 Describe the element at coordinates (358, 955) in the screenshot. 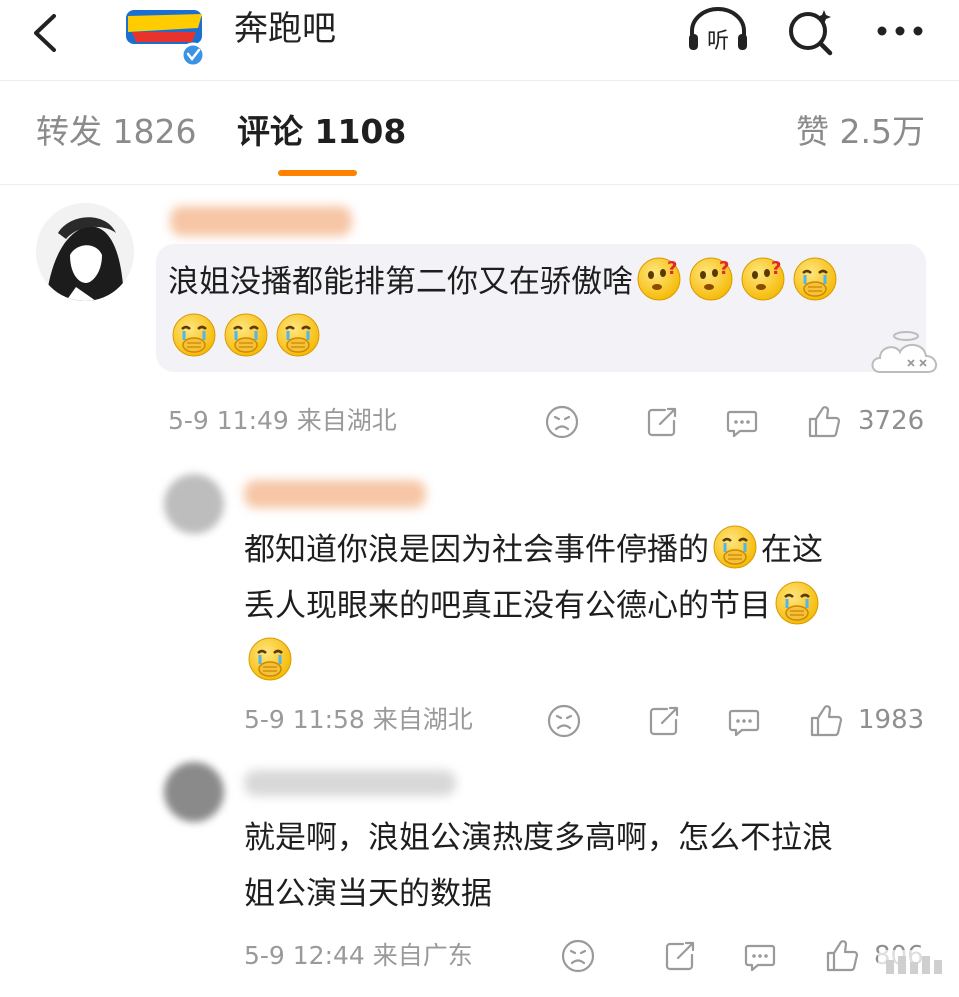

I see `comment-meta: 5-9 12:44 来自广东` at that location.